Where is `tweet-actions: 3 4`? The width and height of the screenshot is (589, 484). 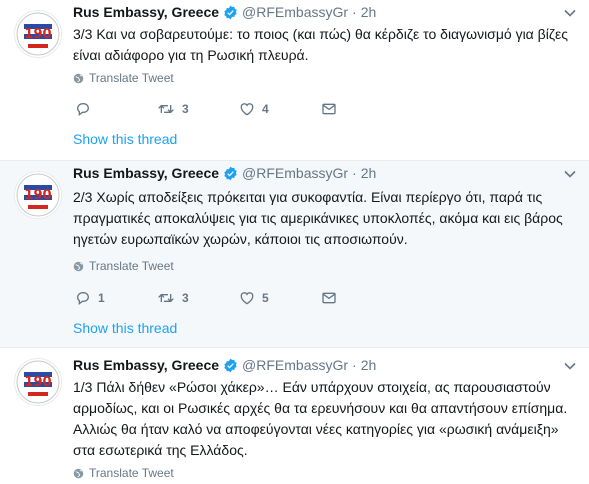 tweet-actions: 3 4 is located at coordinates (206, 109).